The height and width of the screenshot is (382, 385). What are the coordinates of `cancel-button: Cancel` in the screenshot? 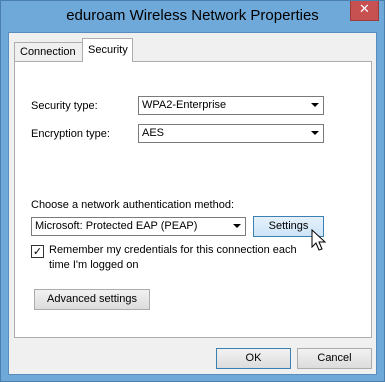 It's located at (334, 358).